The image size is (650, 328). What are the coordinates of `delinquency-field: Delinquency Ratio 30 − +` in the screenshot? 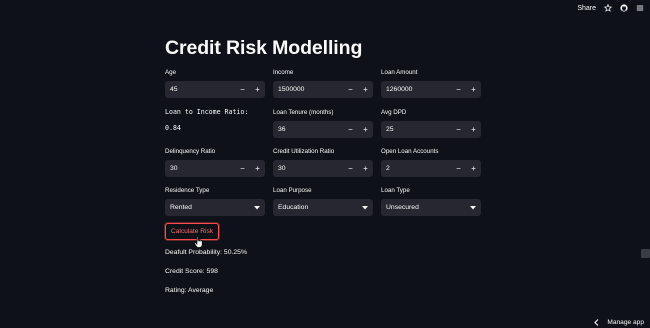 It's located at (215, 162).